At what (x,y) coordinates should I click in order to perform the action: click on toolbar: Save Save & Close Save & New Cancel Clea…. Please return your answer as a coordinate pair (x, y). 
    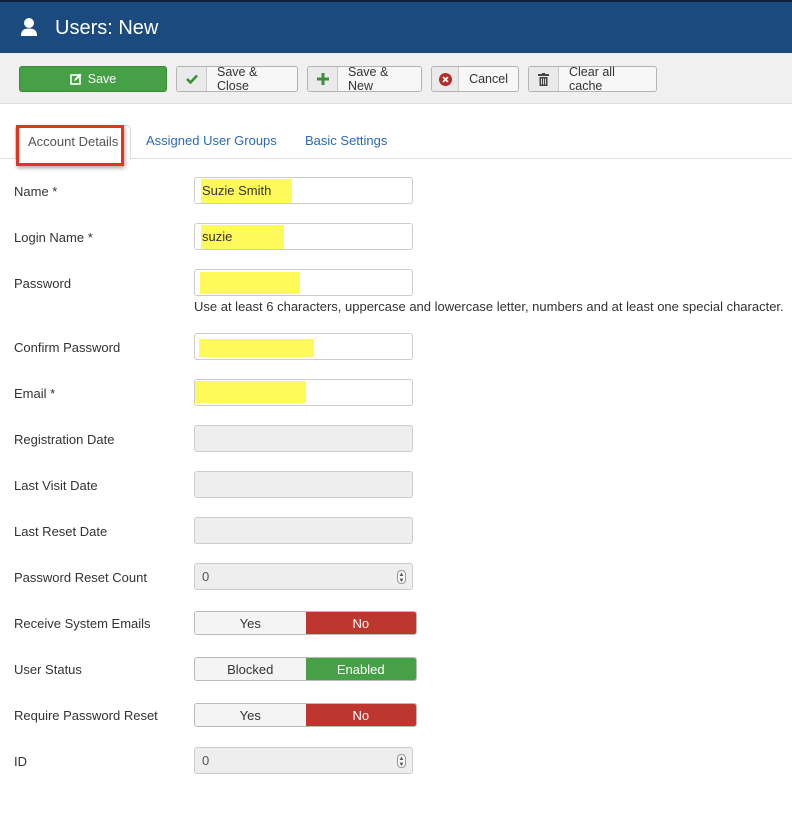
    Looking at the image, I should click on (396, 78).